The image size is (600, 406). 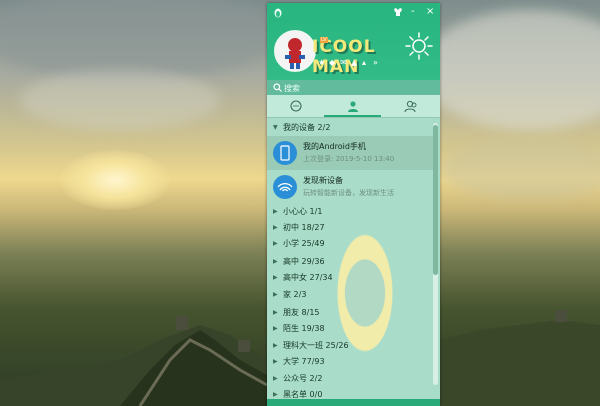 I want to click on group-label: 理科大一班 25/26, so click(x=316, y=345).